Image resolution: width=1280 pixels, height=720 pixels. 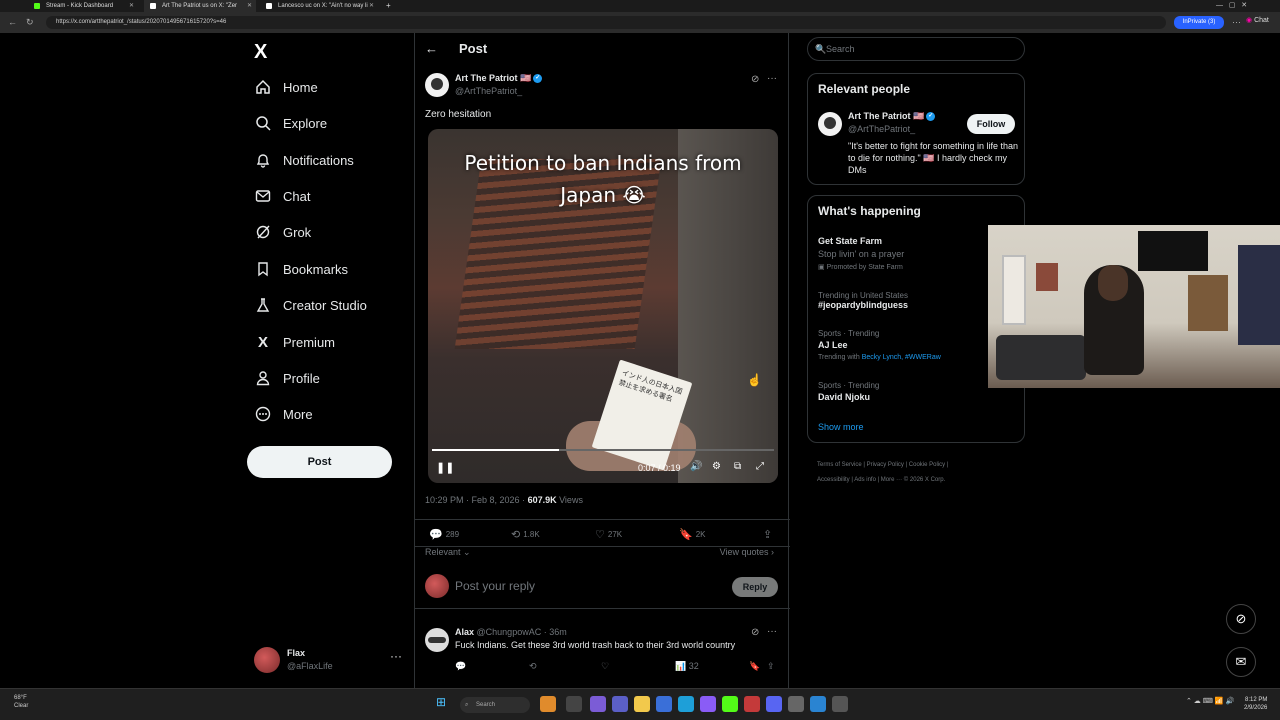 I want to click on reply-icon: 💬, so click(x=460, y=666).